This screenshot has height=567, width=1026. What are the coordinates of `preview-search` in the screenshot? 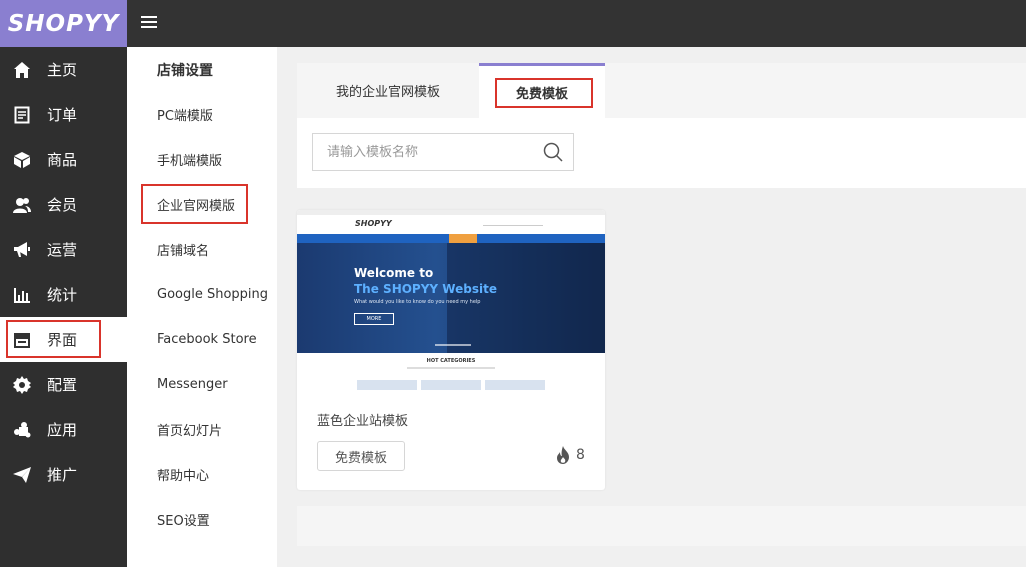 It's located at (513, 223).